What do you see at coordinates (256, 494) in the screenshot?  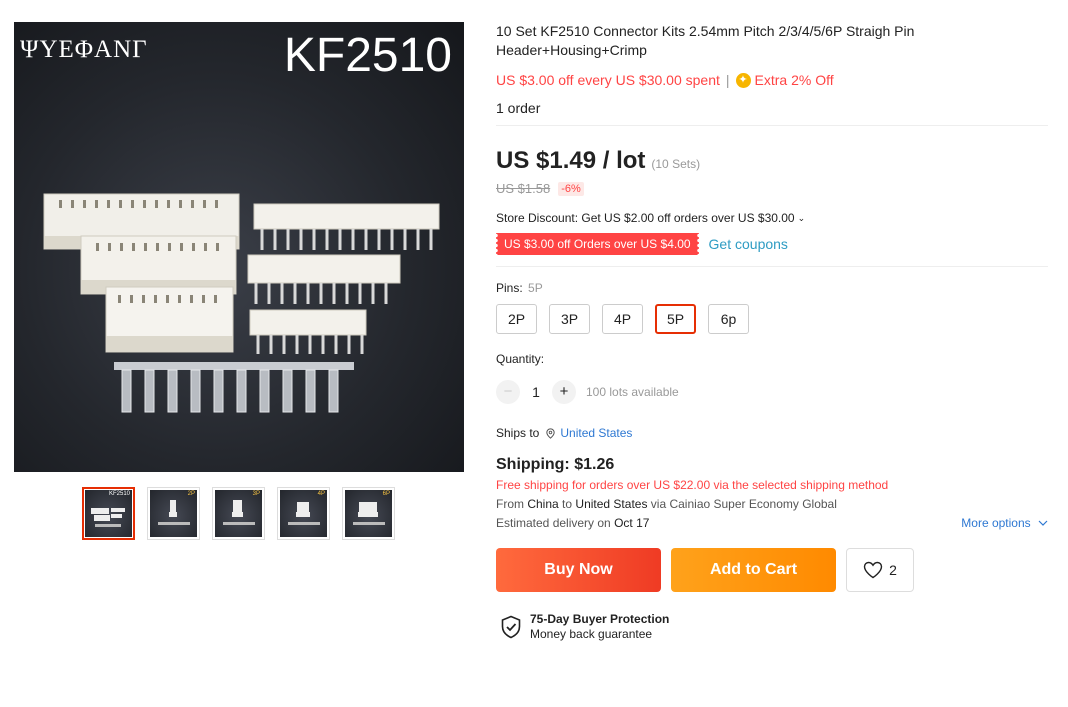 I see `thumbnail-label: 3P` at bounding box center [256, 494].